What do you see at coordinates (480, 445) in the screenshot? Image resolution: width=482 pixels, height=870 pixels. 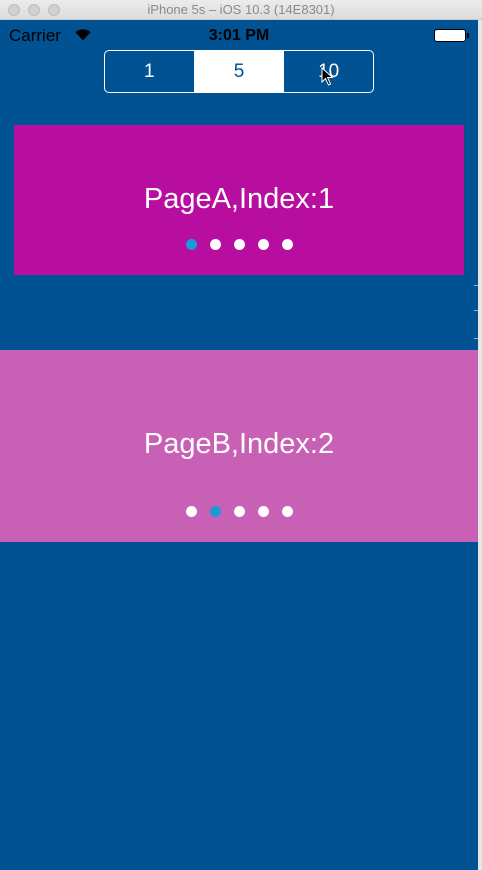 I see `window-right-edge` at bounding box center [480, 445].